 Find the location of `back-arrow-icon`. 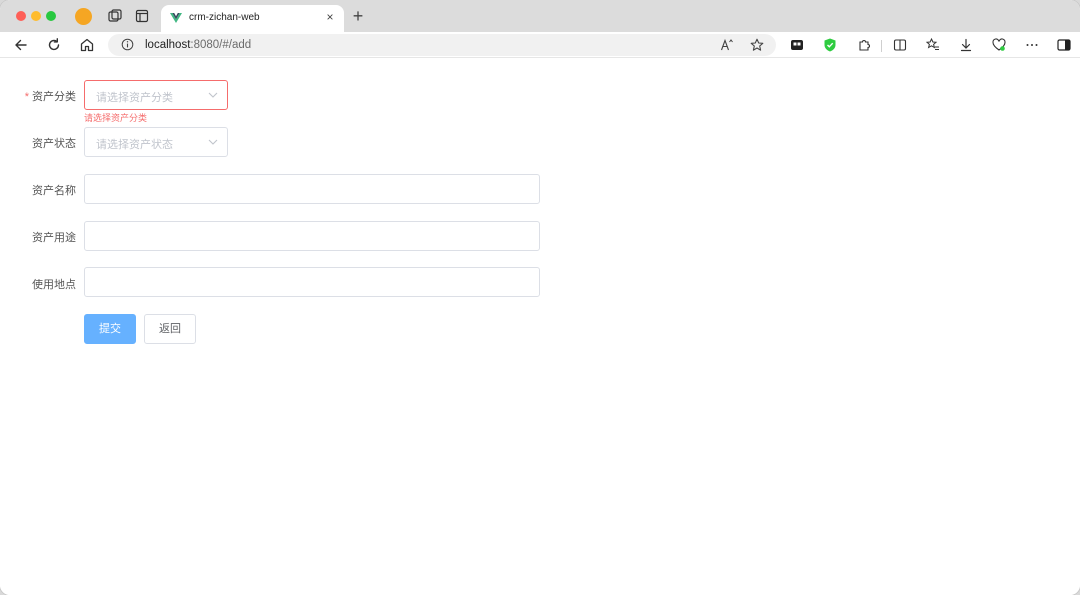

back-arrow-icon is located at coordinates (21, 45).